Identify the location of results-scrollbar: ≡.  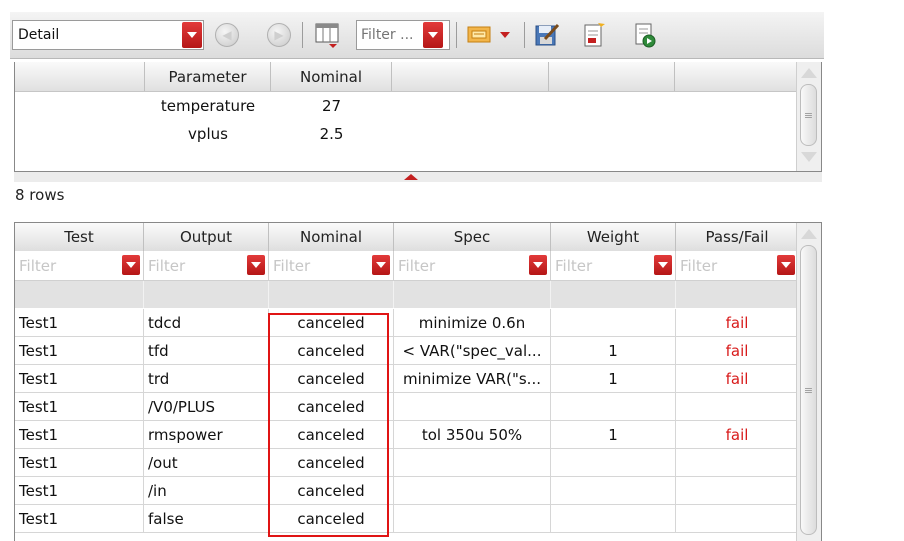
(808, 382).